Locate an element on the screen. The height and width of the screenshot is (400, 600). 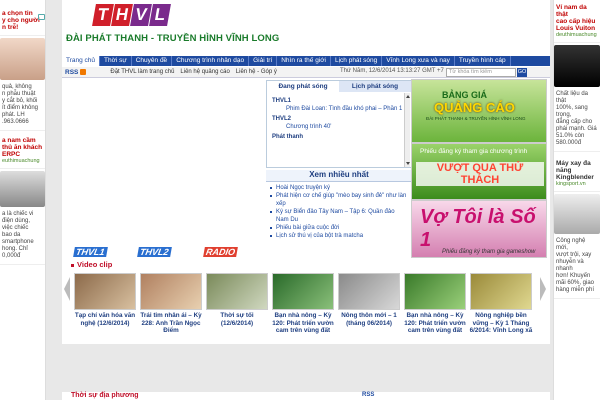
radio-channel-link: RADIO is located at coordinates (220, 252).